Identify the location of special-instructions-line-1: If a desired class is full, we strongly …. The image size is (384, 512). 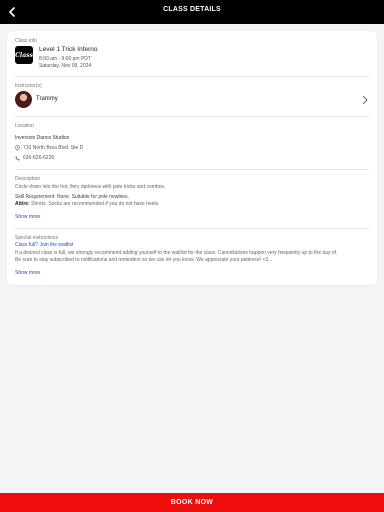
(176, 253).